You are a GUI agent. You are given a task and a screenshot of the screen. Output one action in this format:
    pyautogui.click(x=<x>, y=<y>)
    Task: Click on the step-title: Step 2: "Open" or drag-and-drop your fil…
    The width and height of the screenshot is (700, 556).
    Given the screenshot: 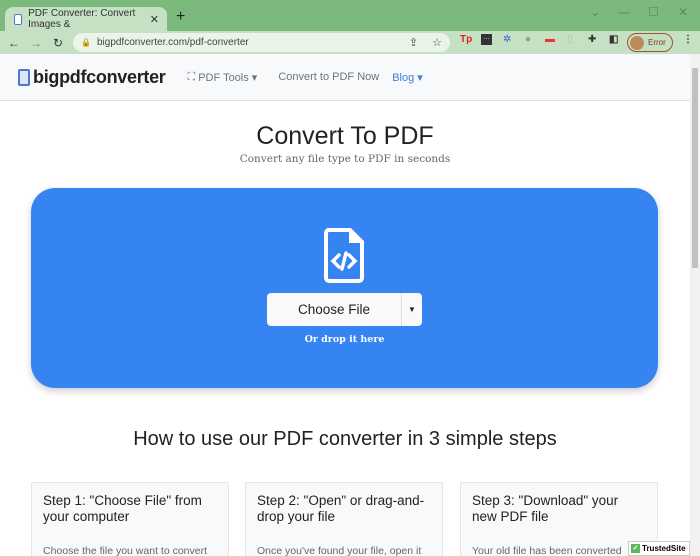 What is the action you would take?
    pyautogui.click(x=341, y=508)
    